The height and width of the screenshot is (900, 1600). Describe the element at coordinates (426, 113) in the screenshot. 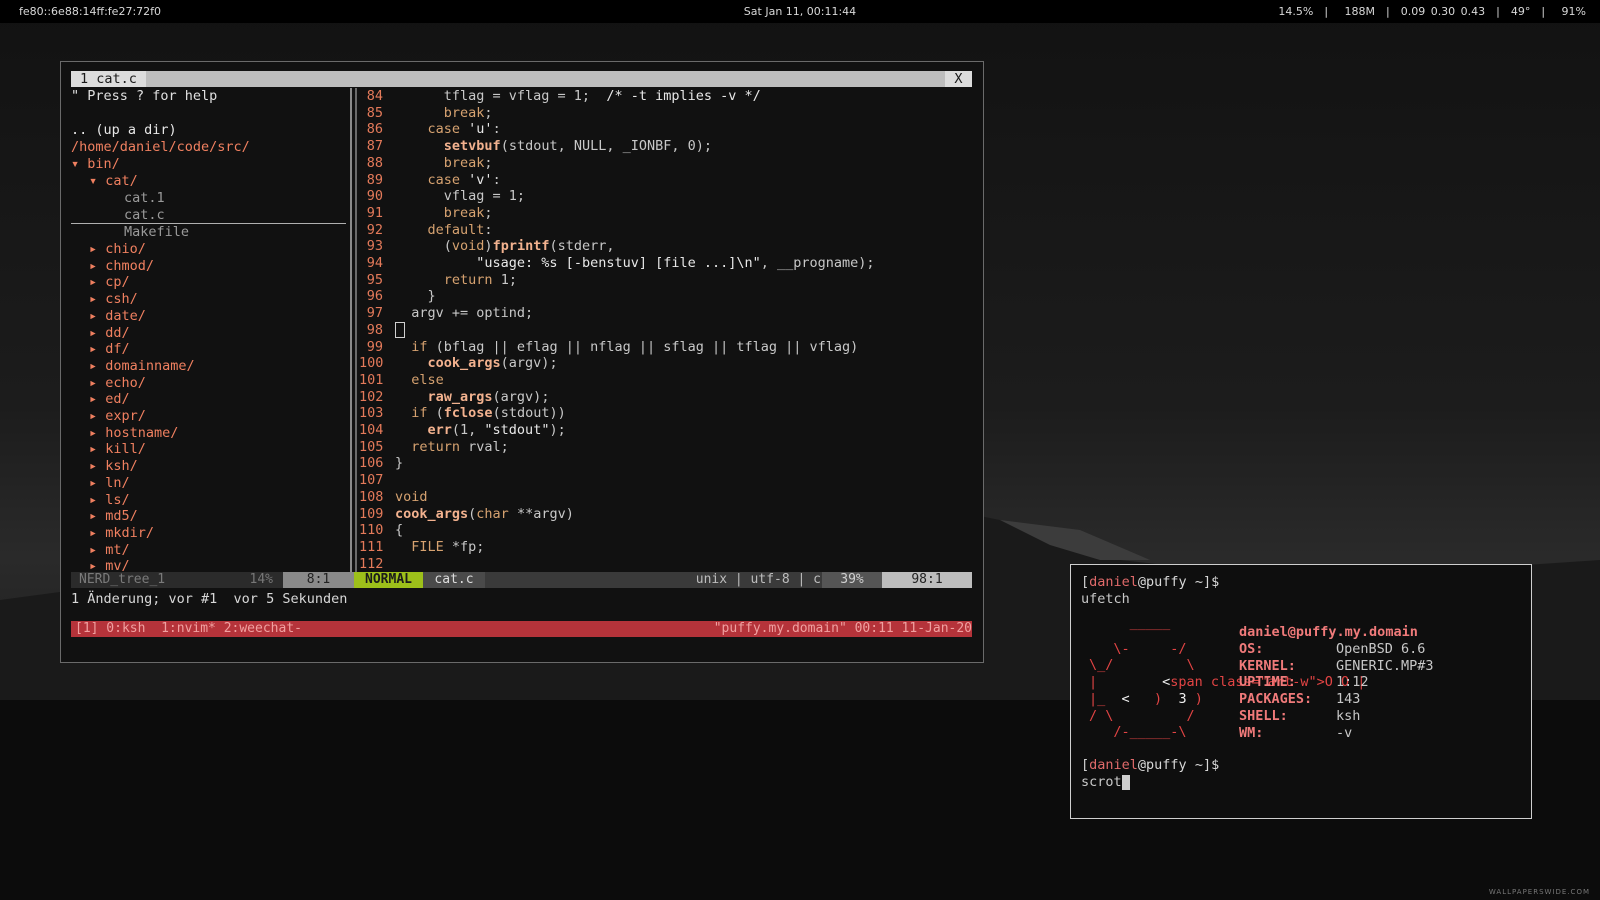

I see `code-line: 85 break;` at that location.